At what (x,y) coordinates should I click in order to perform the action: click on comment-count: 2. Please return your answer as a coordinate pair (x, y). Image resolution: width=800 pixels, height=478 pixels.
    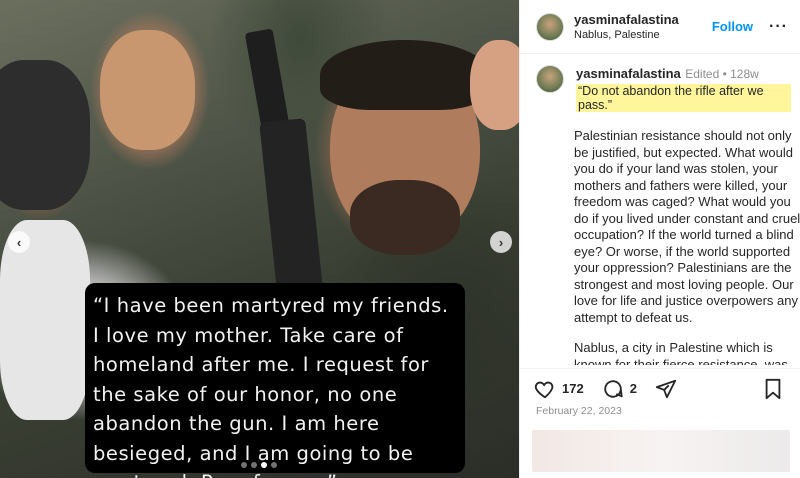
    Looking at the image, I should click on (633, 388).